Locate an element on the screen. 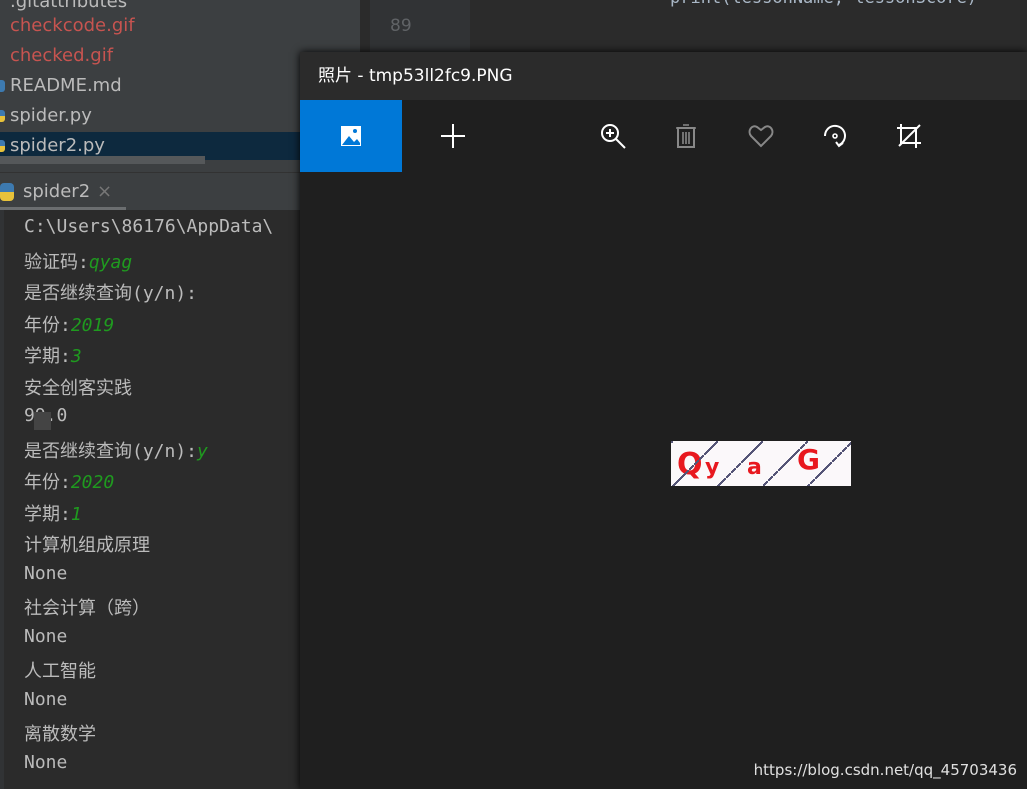  trash-icon is located at coordinates (686, 136).